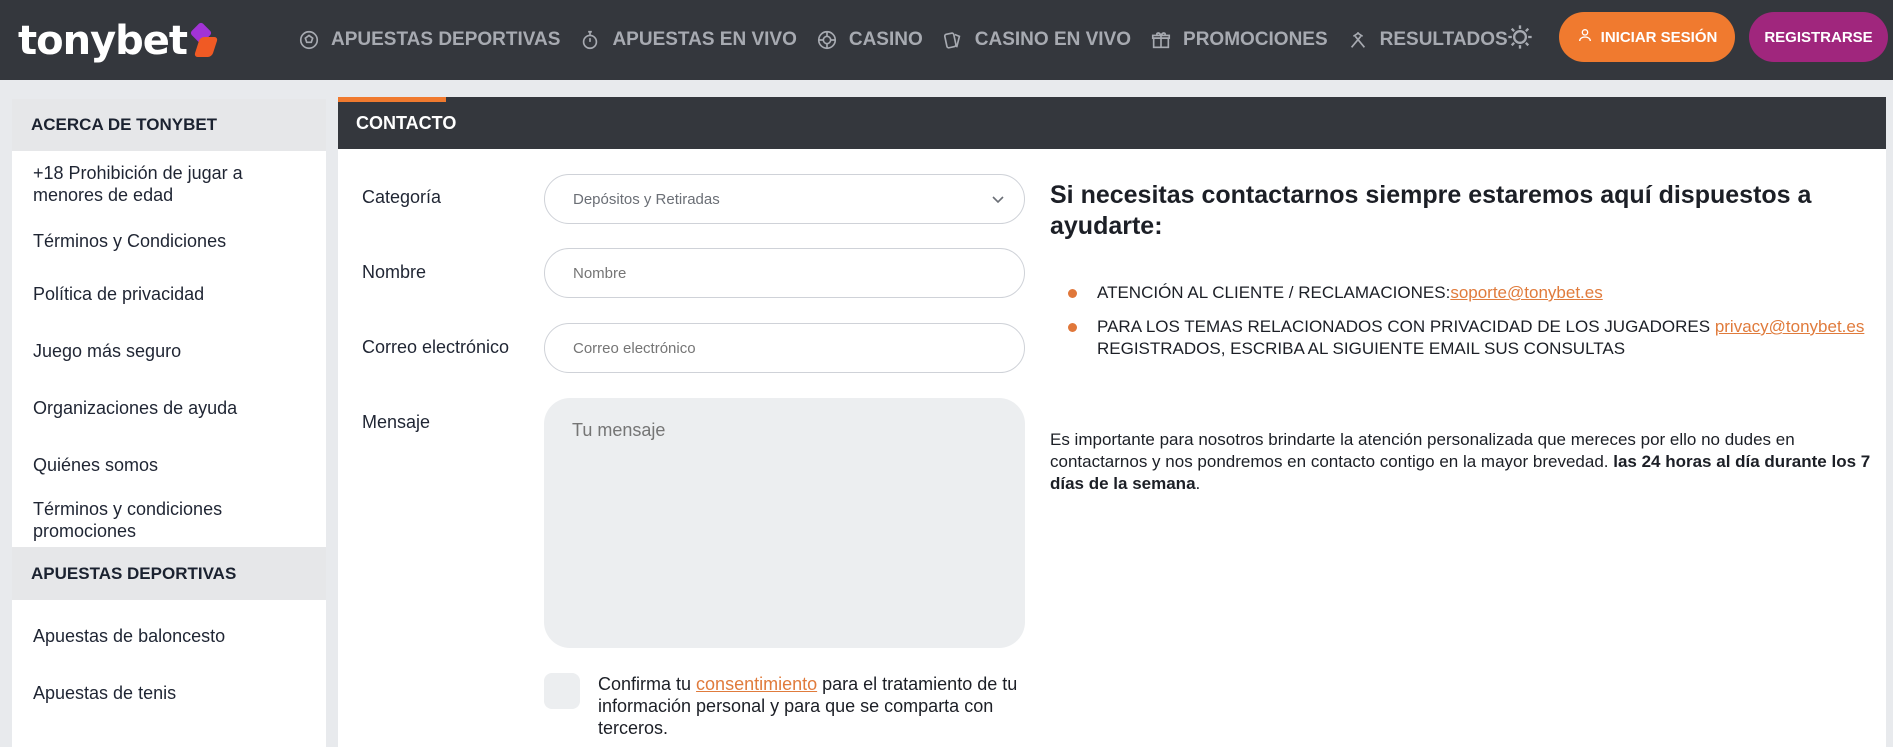 This screenshot has height=747, width=1893. I want to click on sidebar-section-about: ACERCA DE TONYBET, so click(169, 125).